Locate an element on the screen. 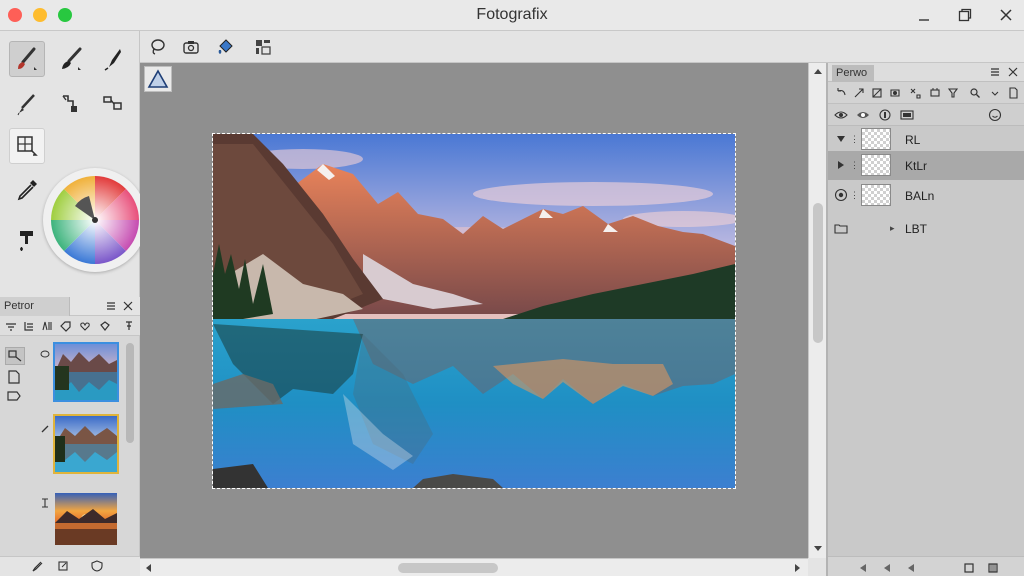  delete-layer-button is located at coordinates (993, 568).